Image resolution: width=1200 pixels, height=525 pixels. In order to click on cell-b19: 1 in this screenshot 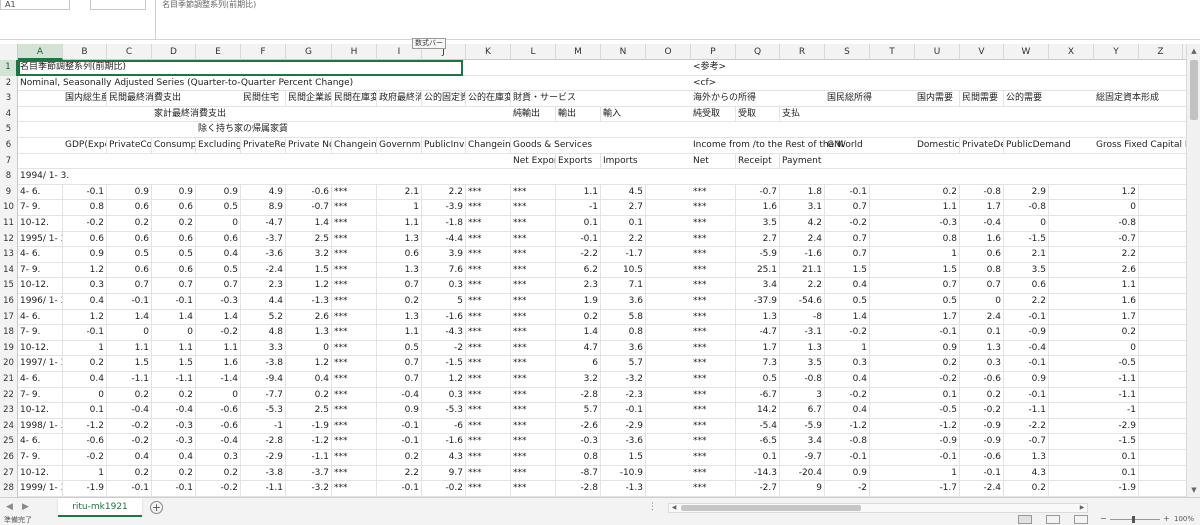, I will do `click(85, 348)`.